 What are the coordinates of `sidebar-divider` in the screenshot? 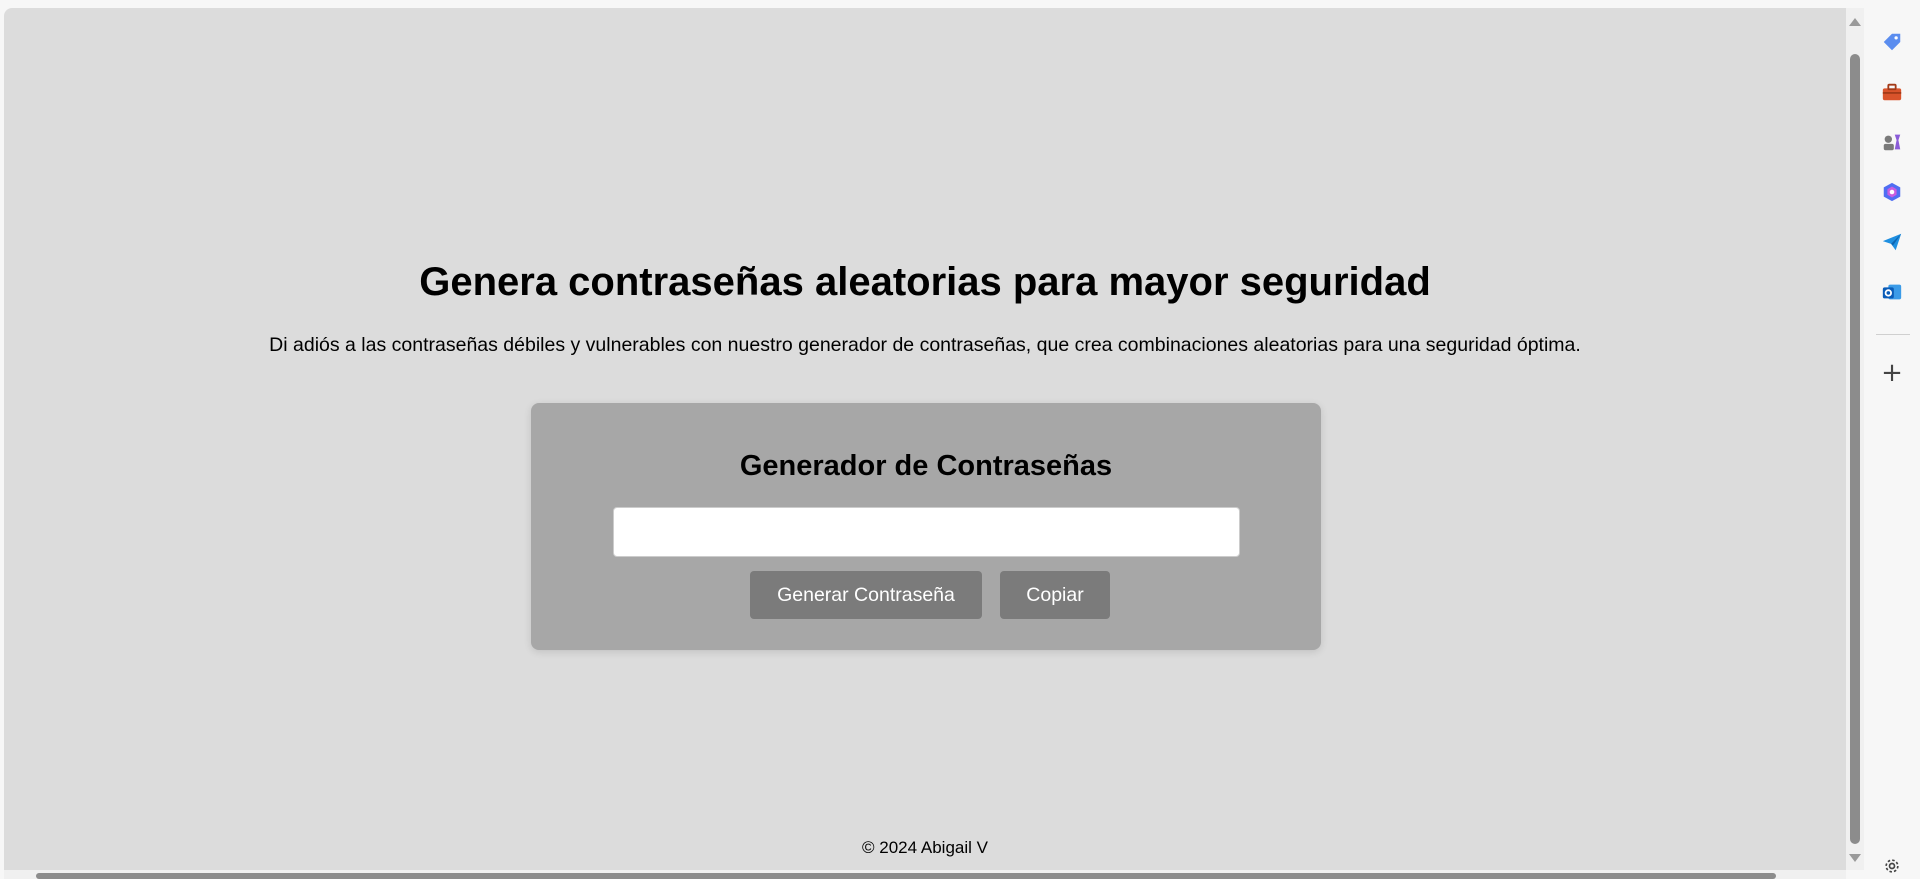 It's located at (1893, 334).